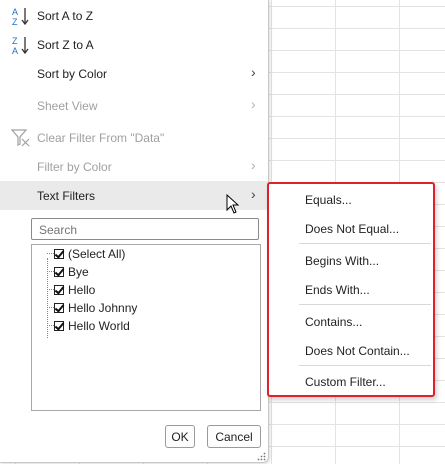  I want to click on list-item: Hello, so click(71, 290).